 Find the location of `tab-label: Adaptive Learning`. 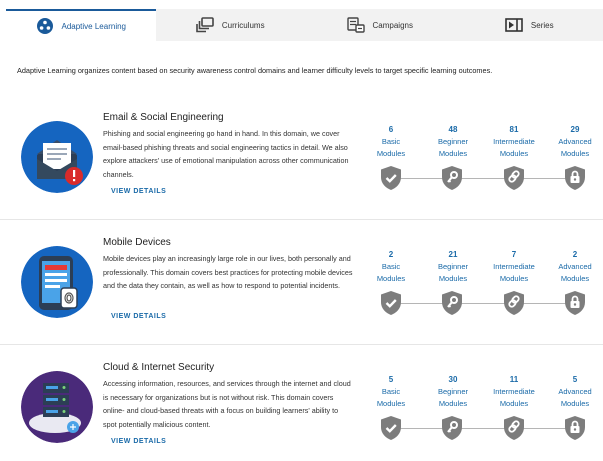

tab-label: Adaptive Learning is located at coordinates (94, 26).